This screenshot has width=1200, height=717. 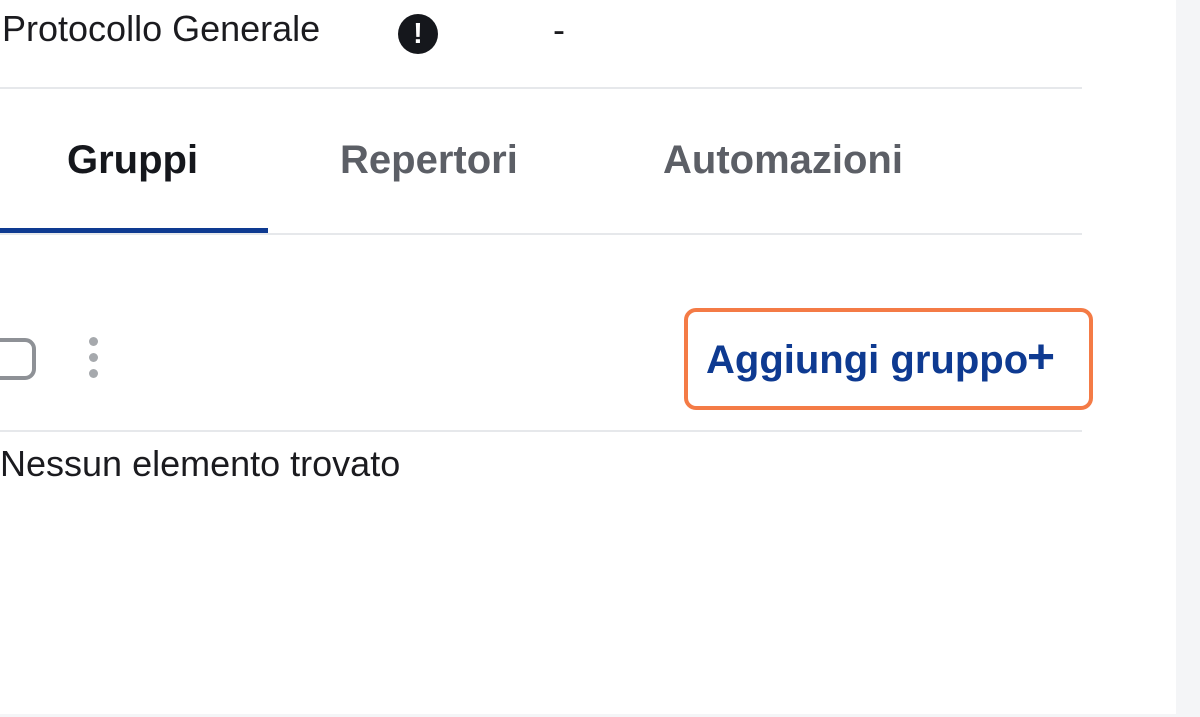 What do you see at coordinates (418, 34) in the screenshot?
I see `exclamation-circle-icon: !` at bounding box center [418, 34].